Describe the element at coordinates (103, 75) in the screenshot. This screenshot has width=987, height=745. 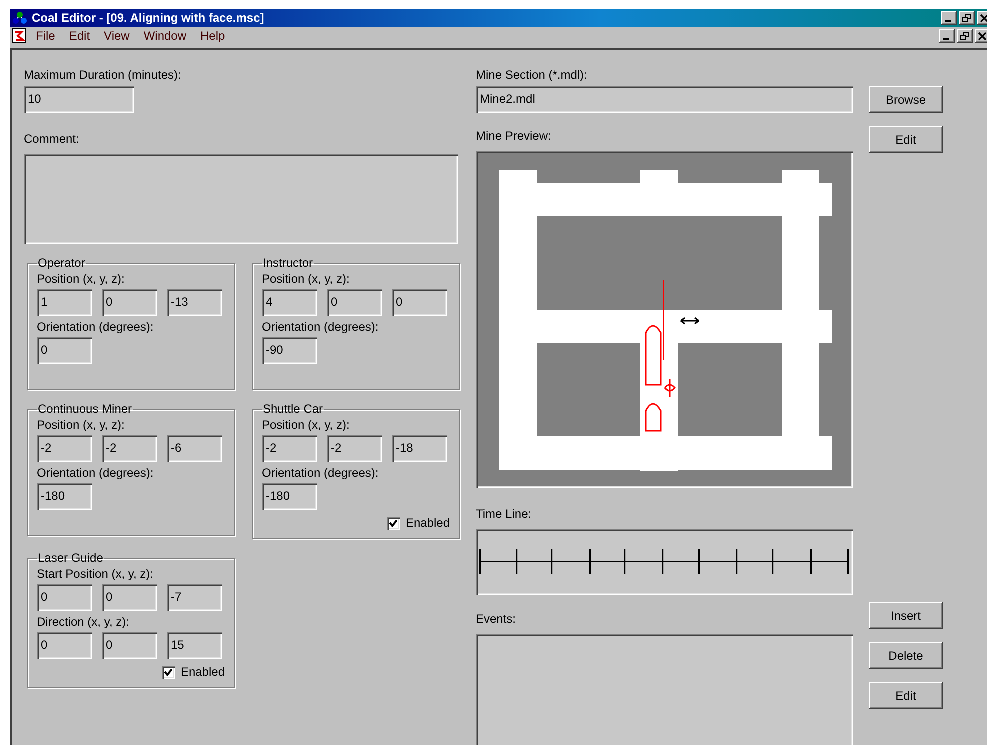
I see `field-label: Maximum Duration (minutes):` at that location.